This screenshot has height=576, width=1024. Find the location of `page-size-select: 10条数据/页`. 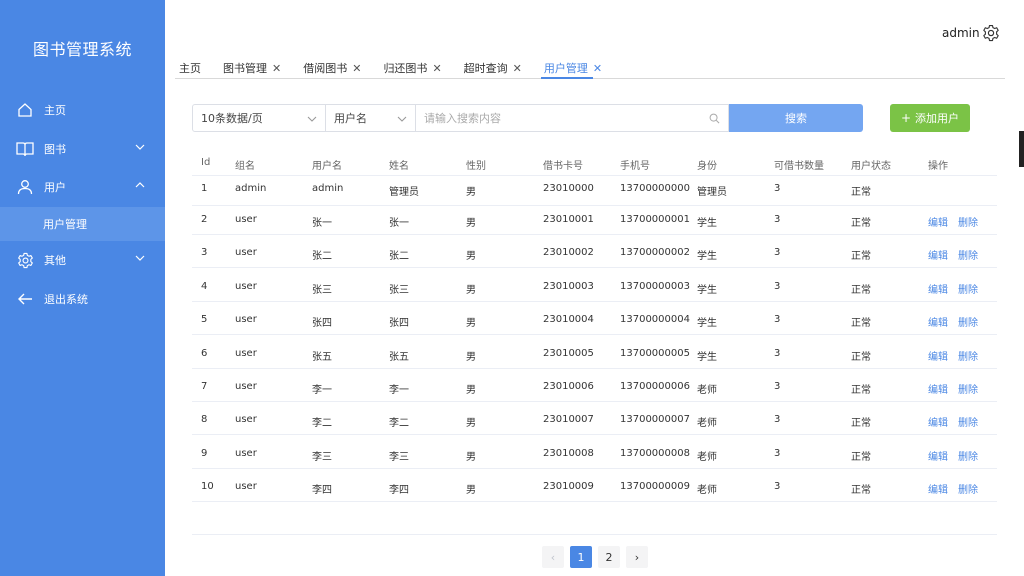

page-size-select: 10条数据/页 is located at coordinates (259, 118).